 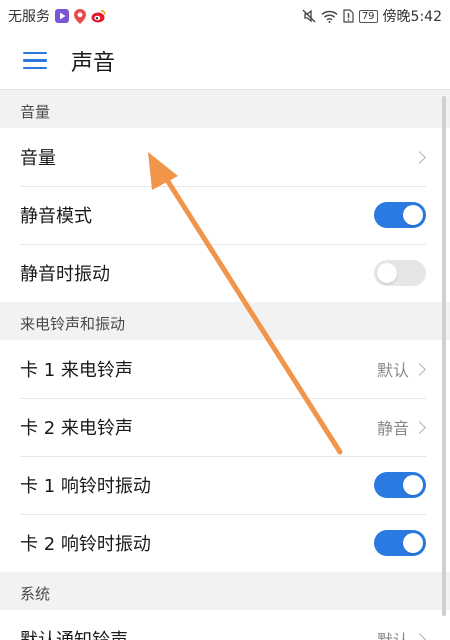 I want to click on status-right: 79 傍晚5:42, so click(x=372, y=16).